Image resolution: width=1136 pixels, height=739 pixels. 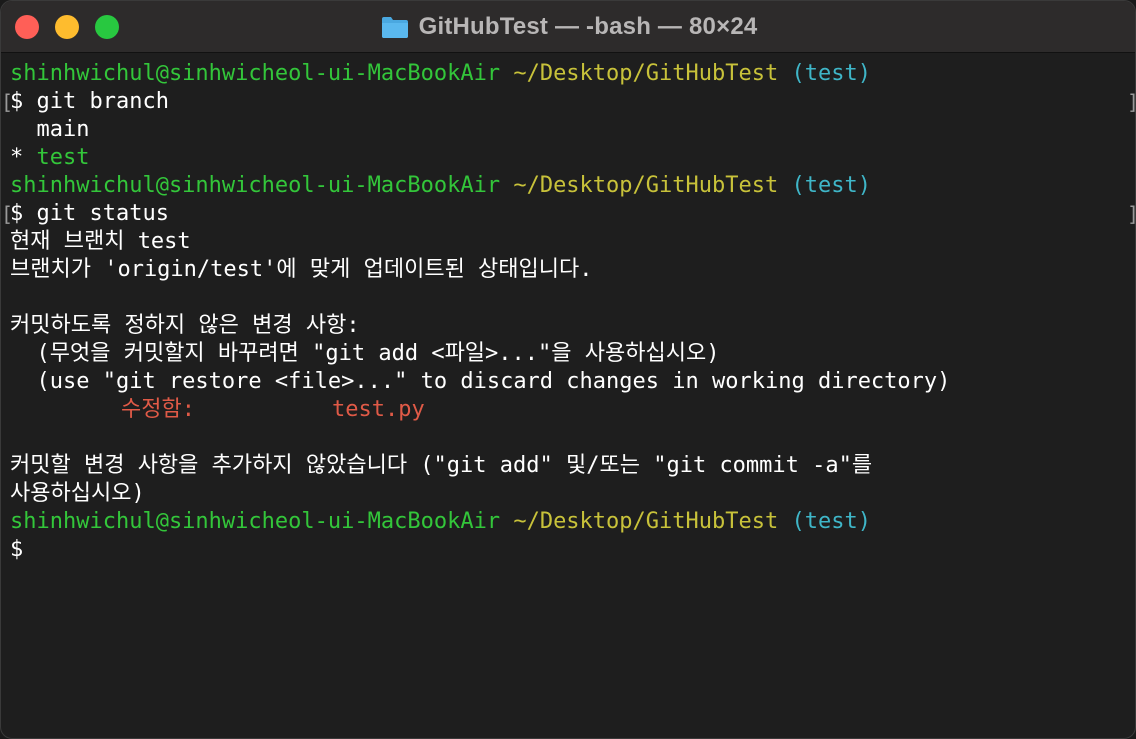 I want to click on active-prompt: $, so click(x=16, y=550).